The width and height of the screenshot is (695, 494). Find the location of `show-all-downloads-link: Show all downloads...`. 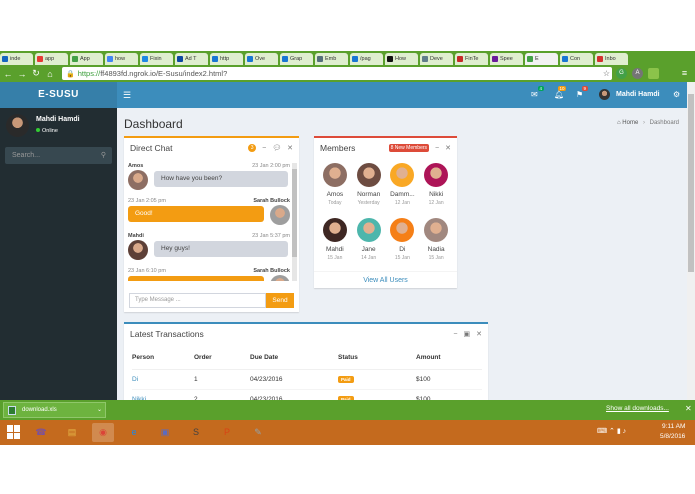

show-all-downloads-link: Show all downloads... is located at coordinates (637, 408).